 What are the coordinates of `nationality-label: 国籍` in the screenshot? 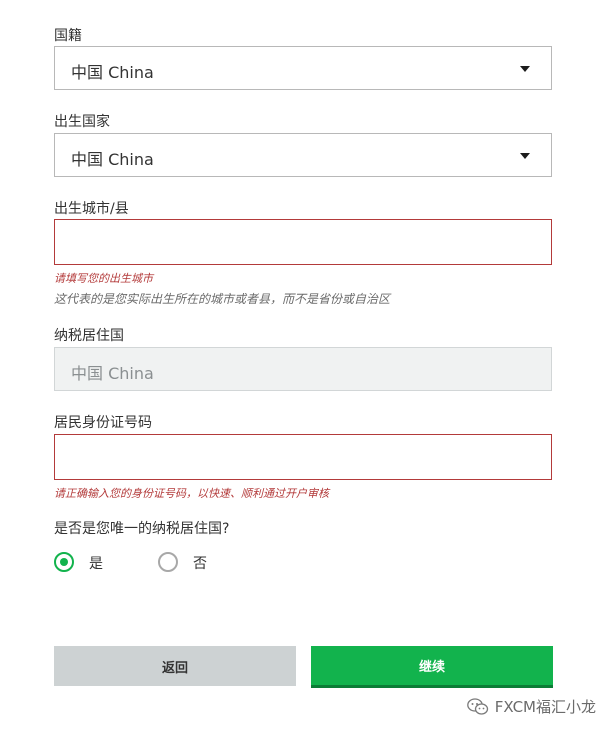 It's located at (68, 36).